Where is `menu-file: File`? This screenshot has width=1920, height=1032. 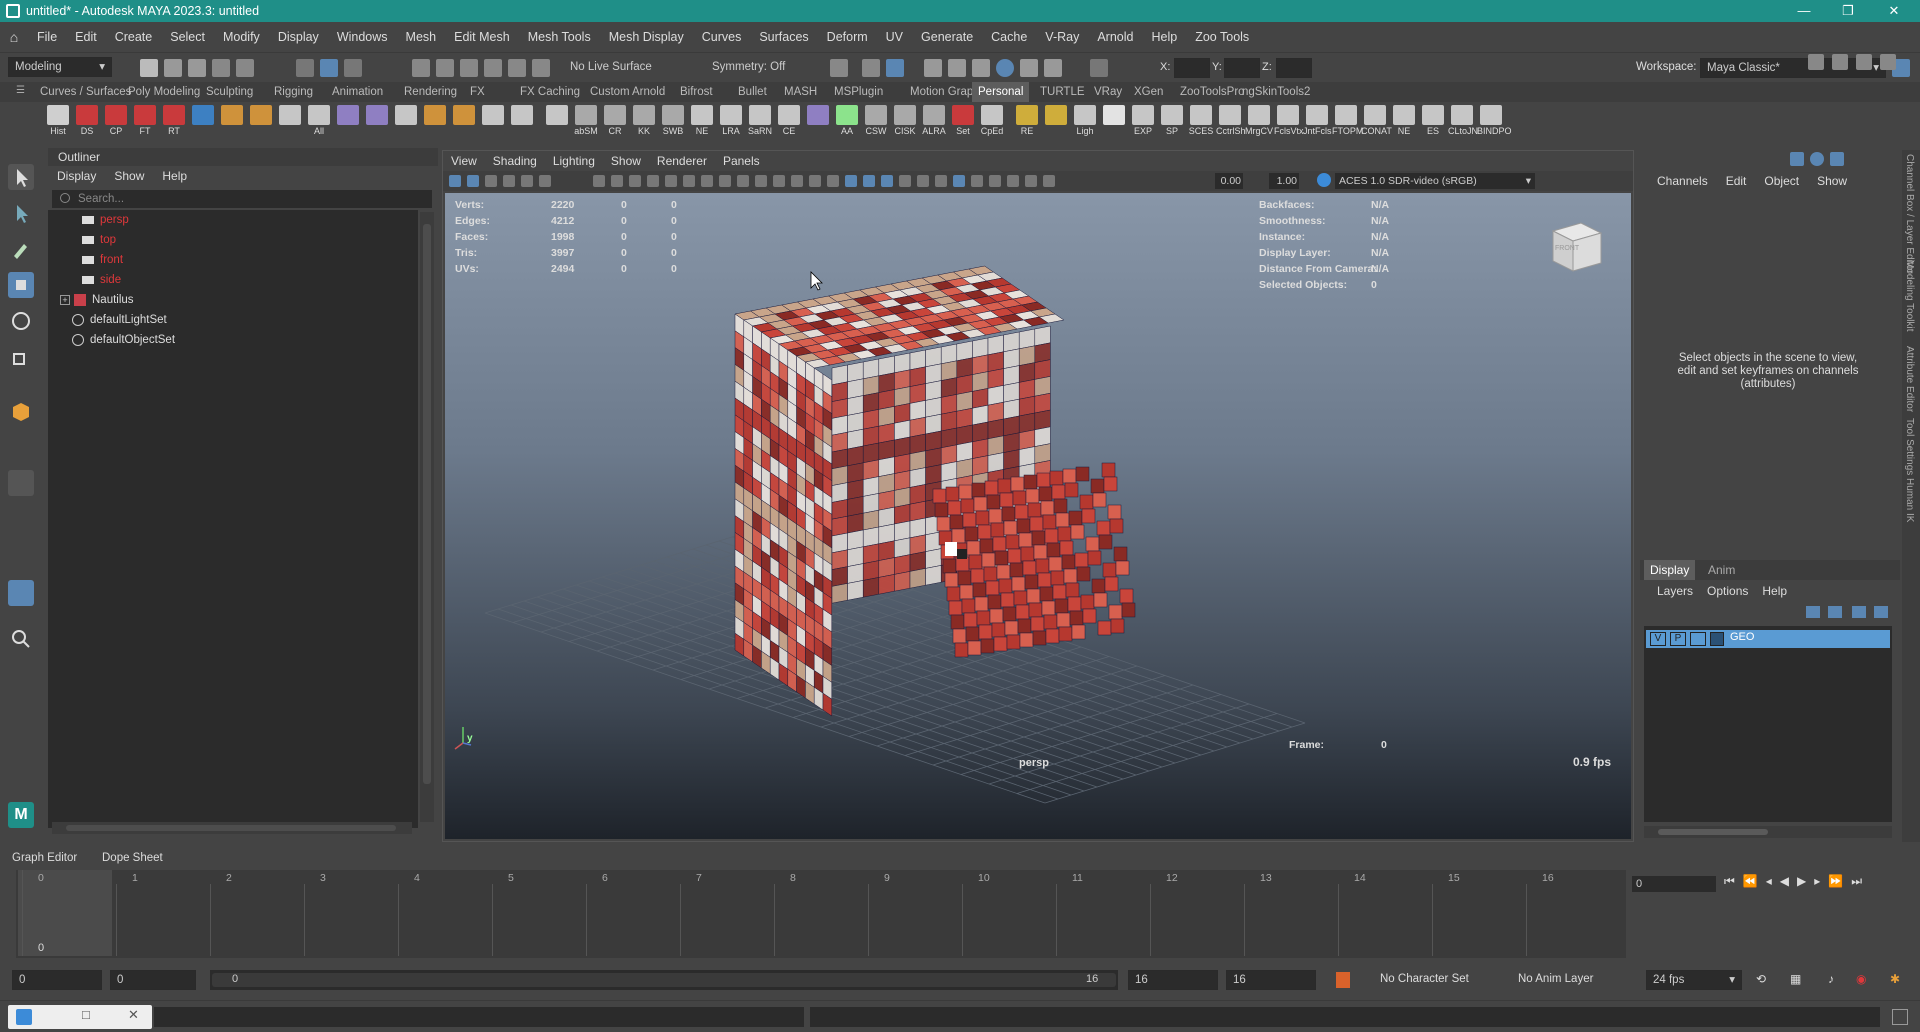 menu-file: File is located at coordinates (47, 37).